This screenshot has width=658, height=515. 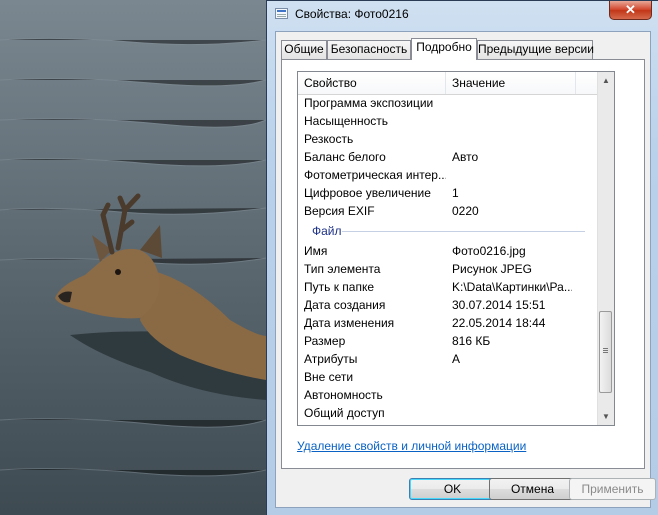 I want to click on property-name: Общий доступ, so click(x=344, y=413).